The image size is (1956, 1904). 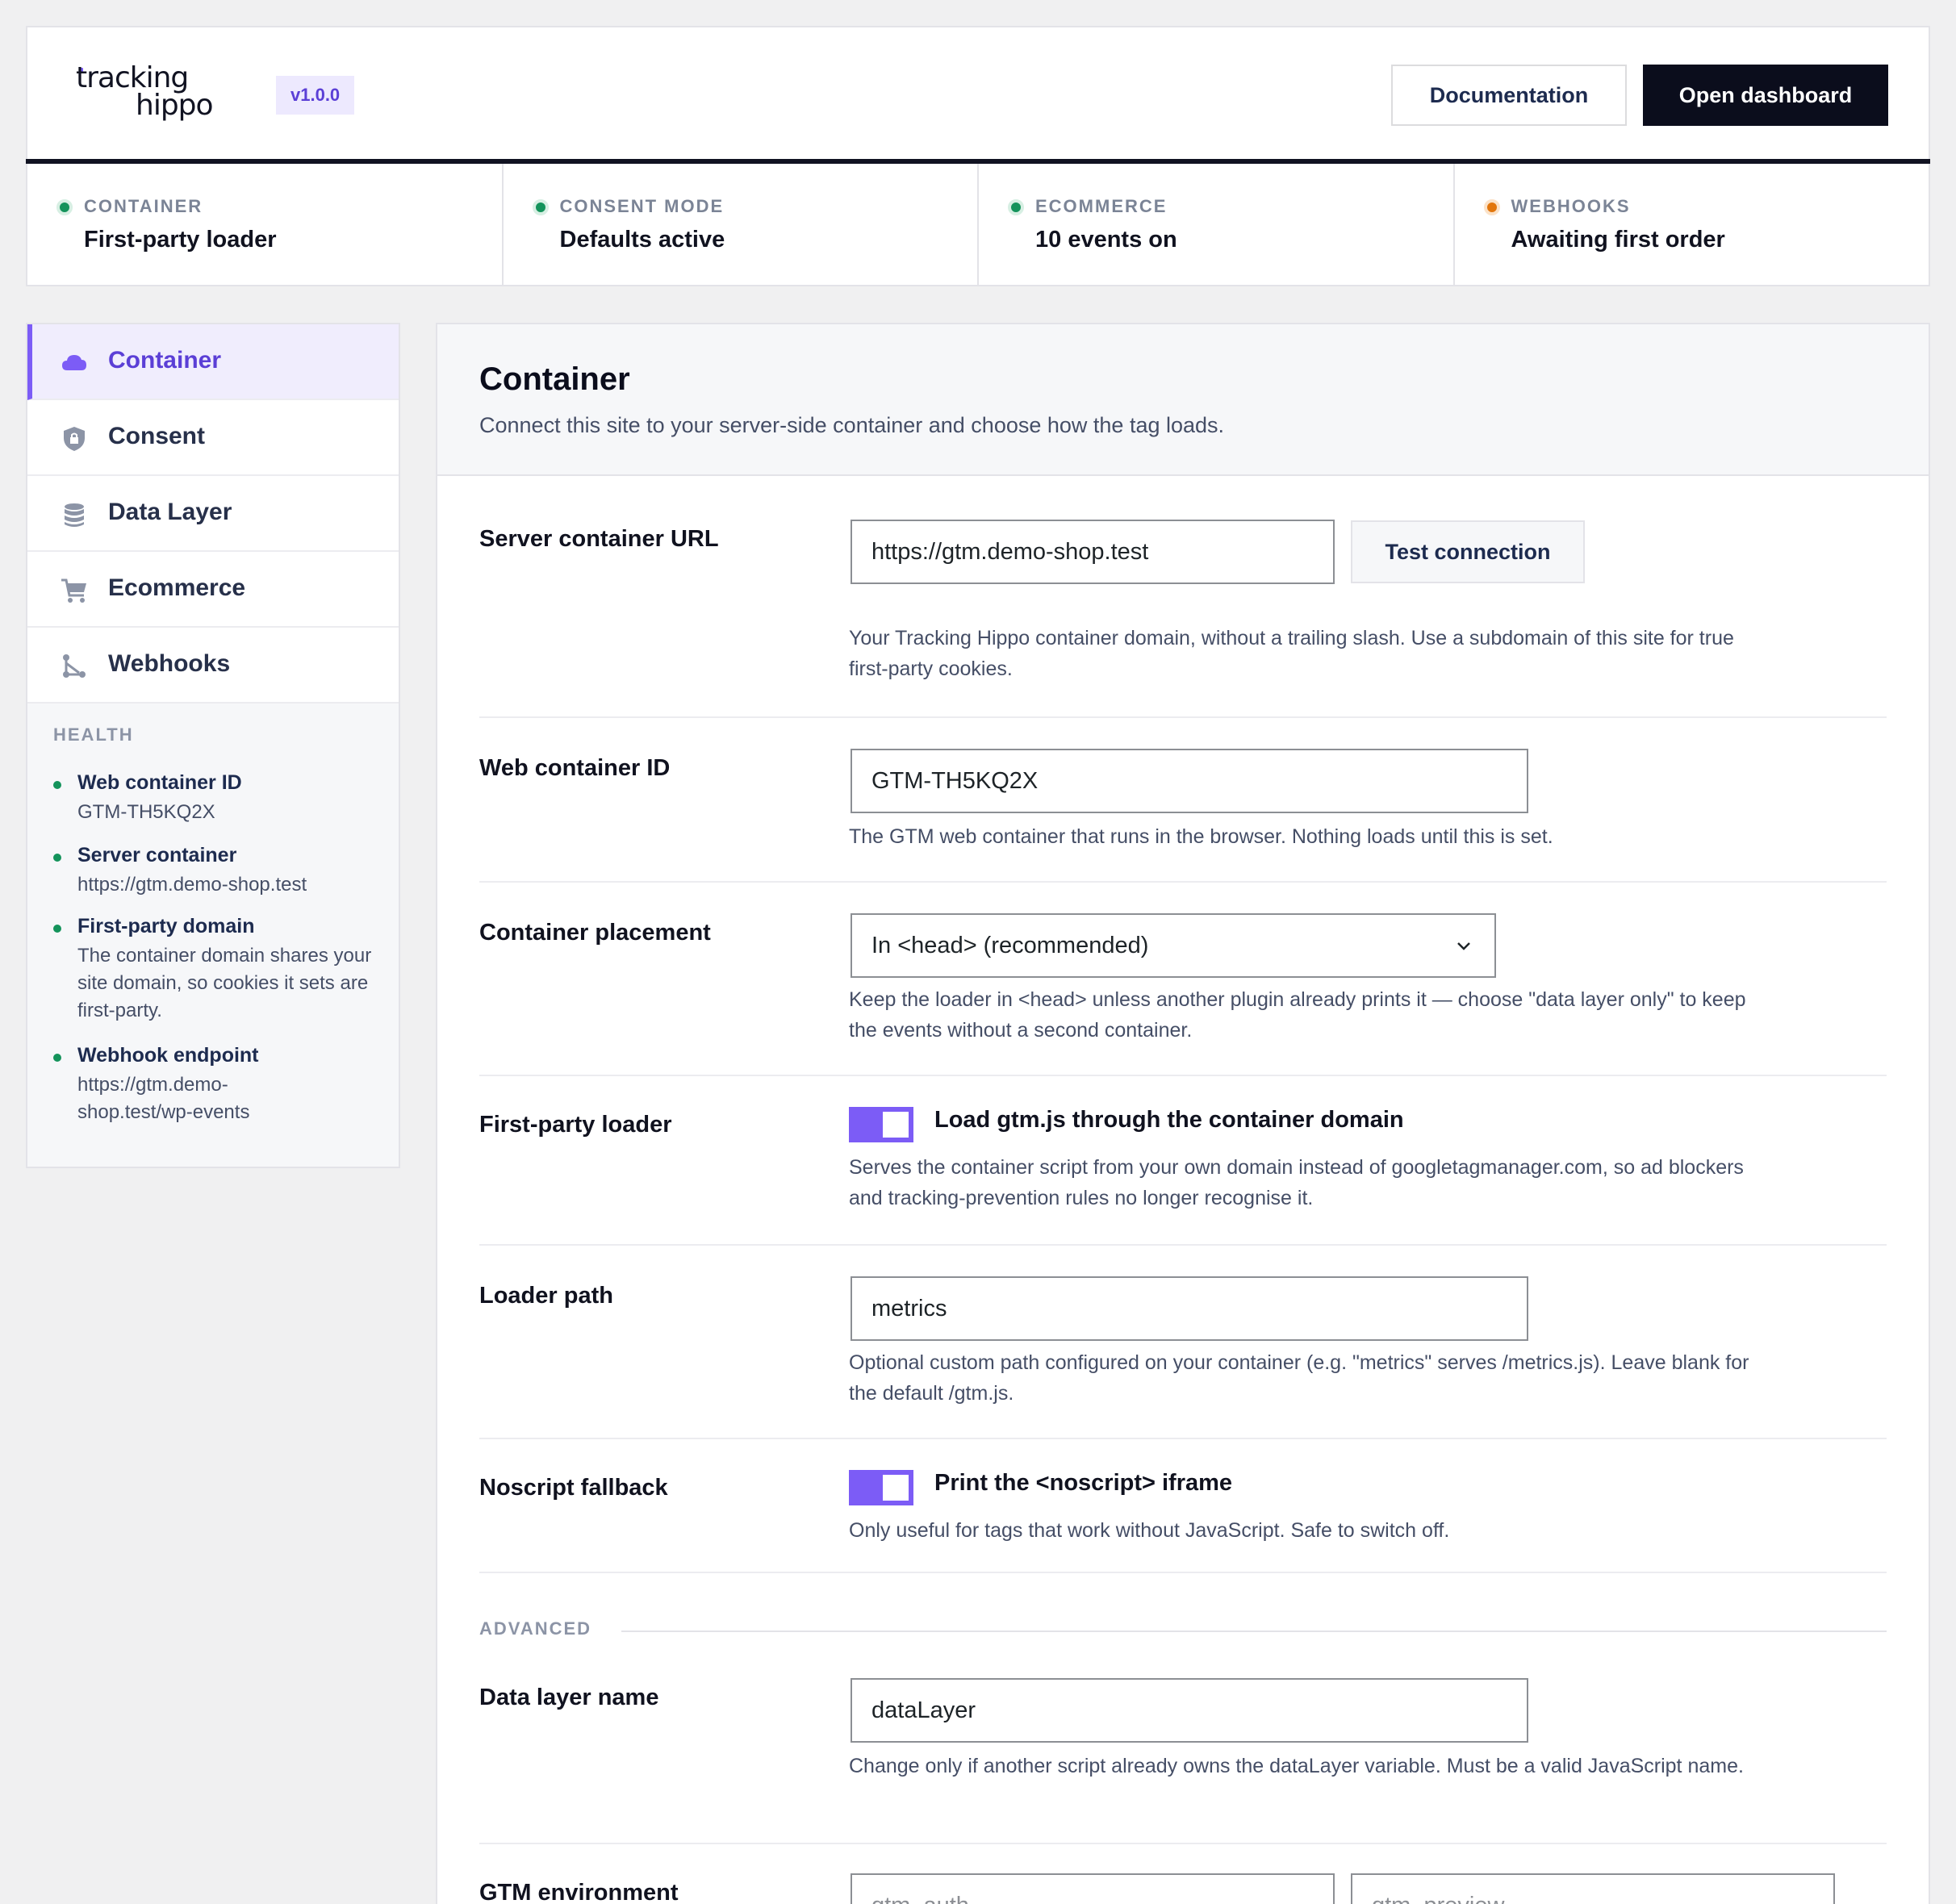 I want to click on server-url-input: https://gtm.demo-shop.test, so click(x=1093, y=552).